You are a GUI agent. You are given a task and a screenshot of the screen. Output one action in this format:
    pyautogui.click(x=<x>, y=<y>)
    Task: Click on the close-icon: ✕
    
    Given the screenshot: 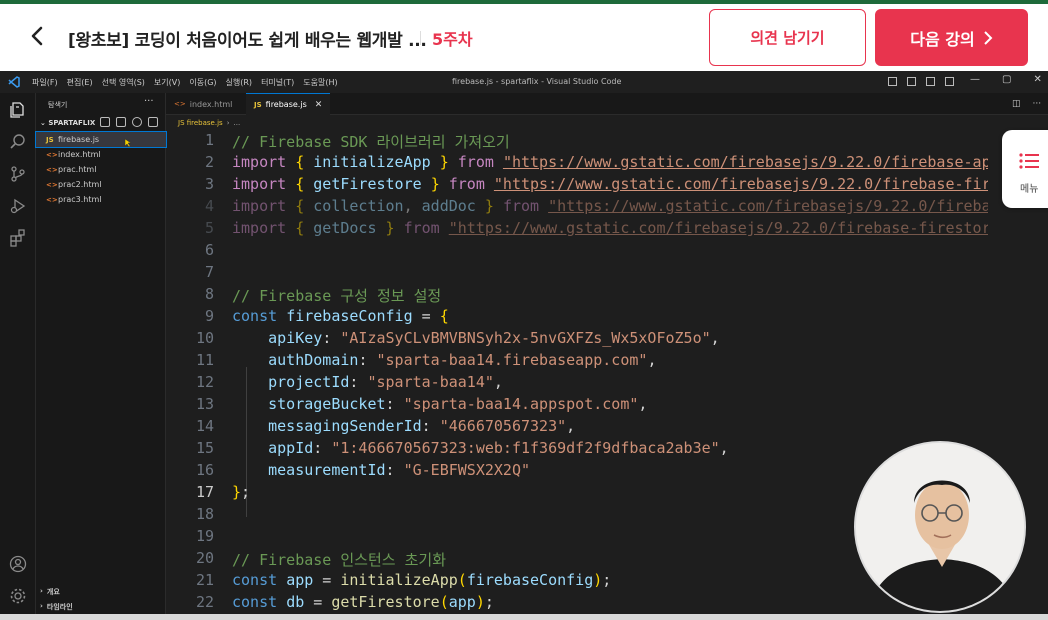 What is the action you would take?
    pyautogui.click(x=1037, y=79)
    